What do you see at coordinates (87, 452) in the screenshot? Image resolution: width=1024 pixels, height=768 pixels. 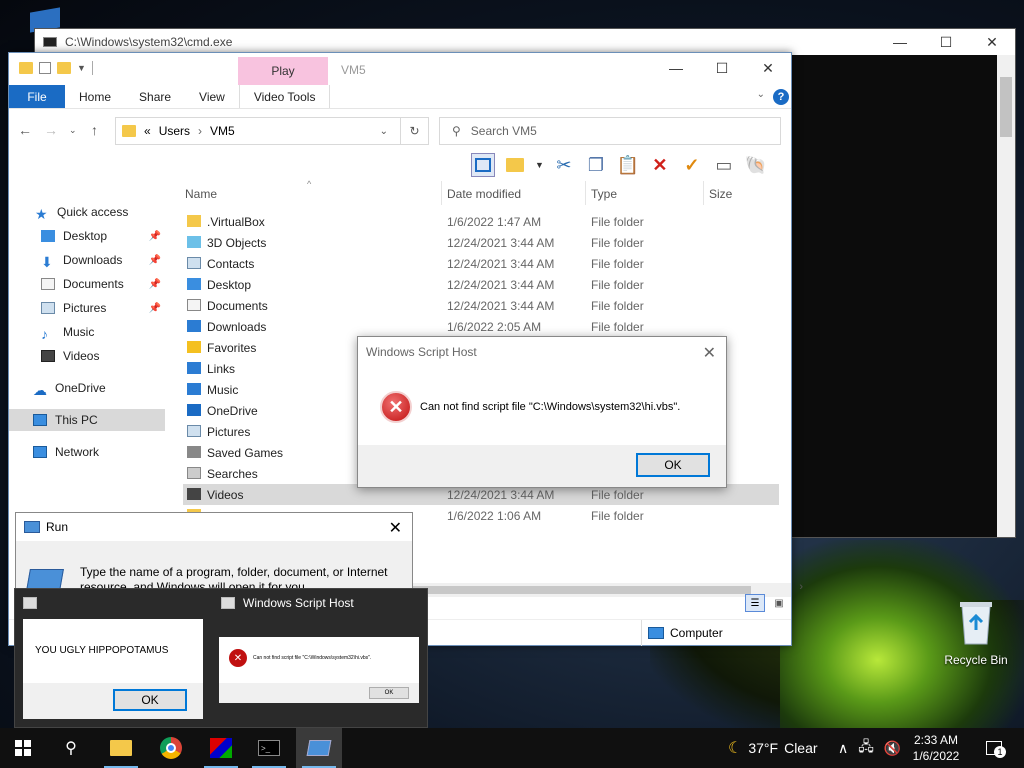 I see `nav-network: Network` at bounding box center [87, 452].